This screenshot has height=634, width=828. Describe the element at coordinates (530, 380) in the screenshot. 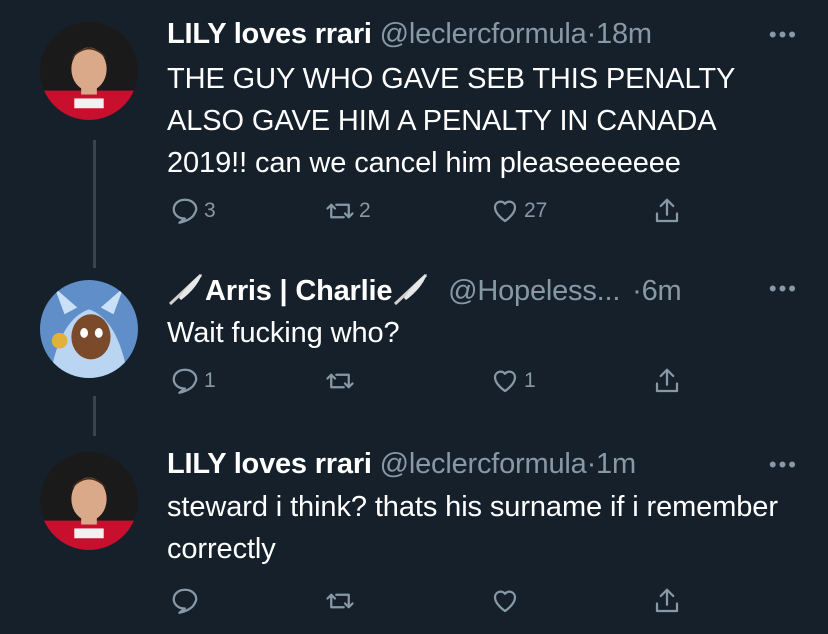

I see `like-count: 1` at that location.